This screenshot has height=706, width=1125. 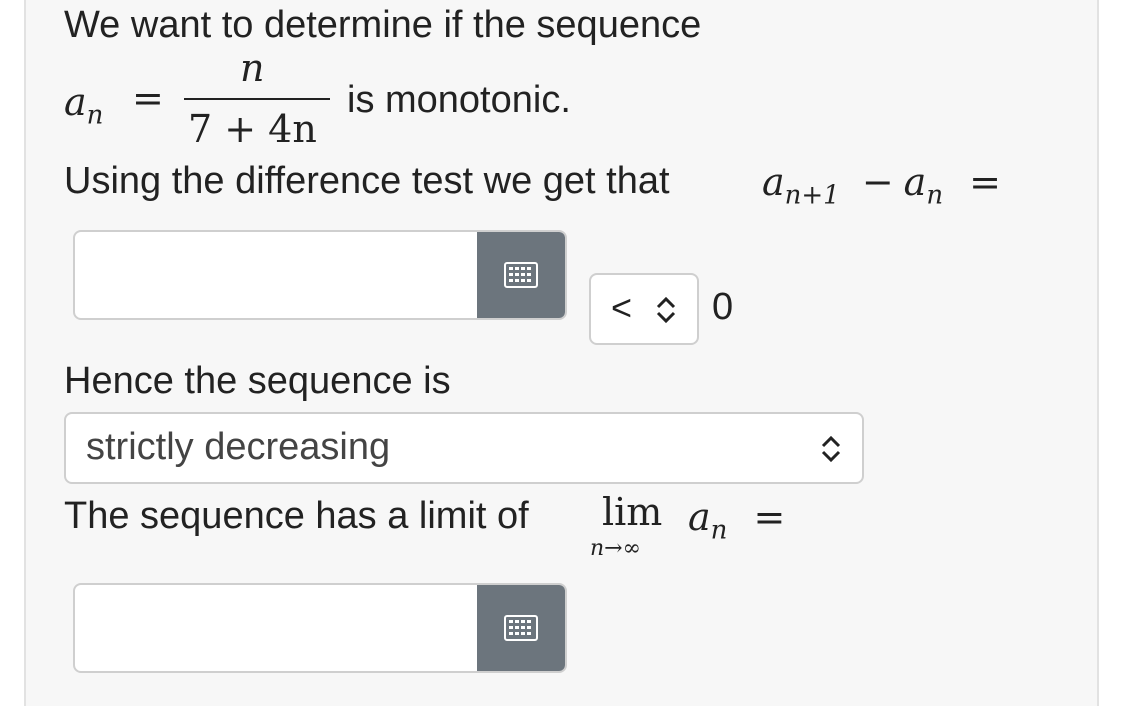 What do you see at coordinates (257, 381) in the screenshot?
I see `hence-text: Hence the sequence is` at bounding box center [257, 381].